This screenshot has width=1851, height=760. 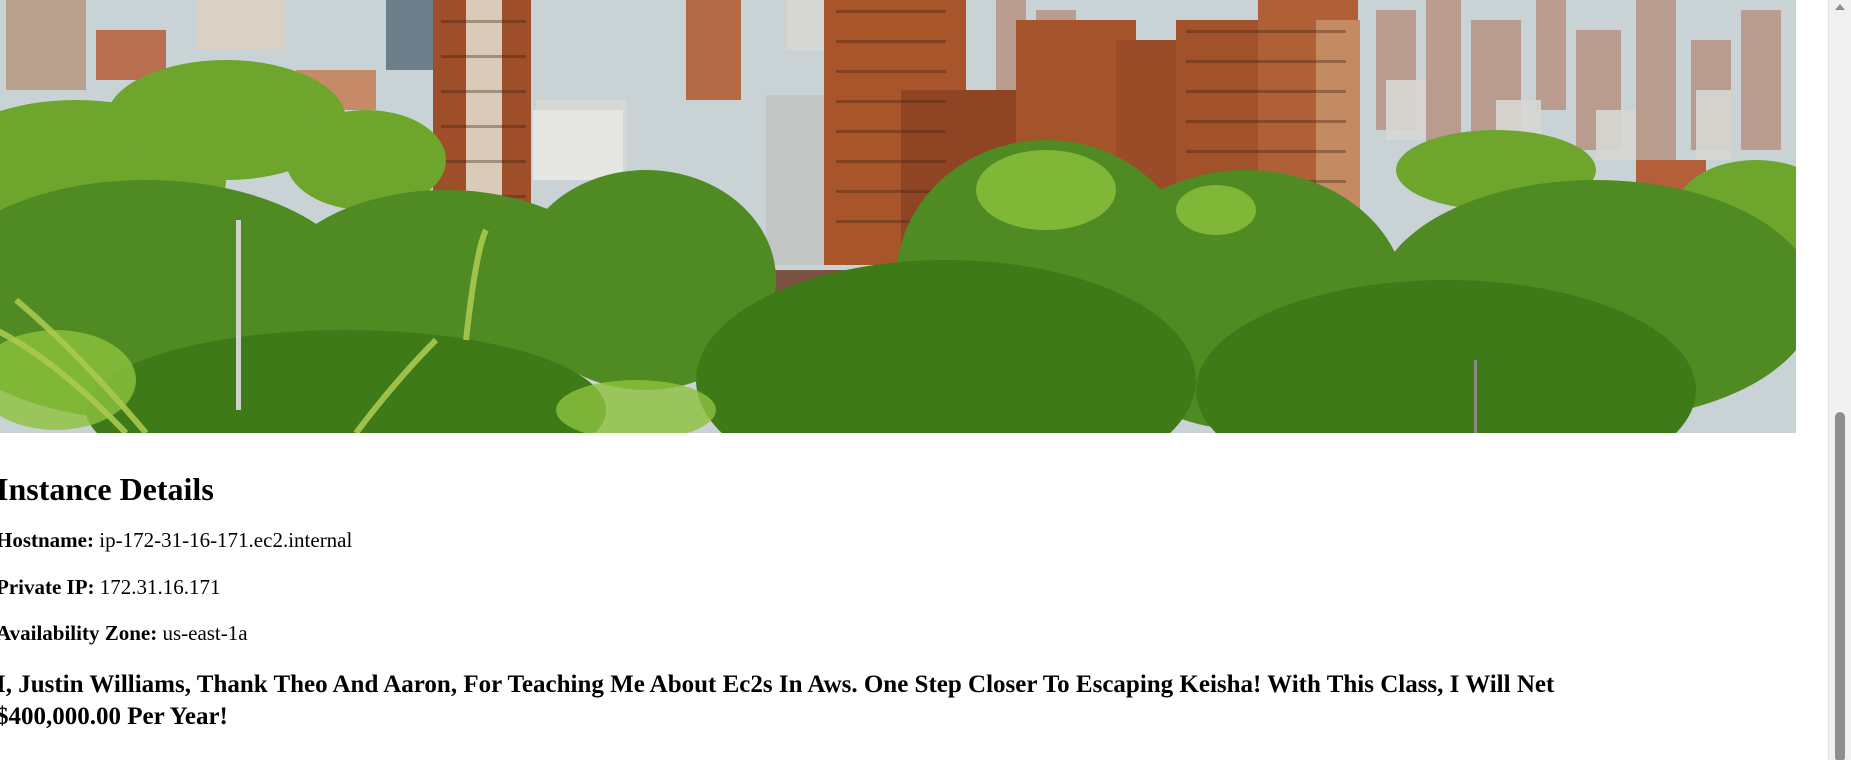 What do you see at coordinates (160, 586) in the screenshot?
I see `private-ip-value: 172.31.16.171` at bounding box center [160, 586].